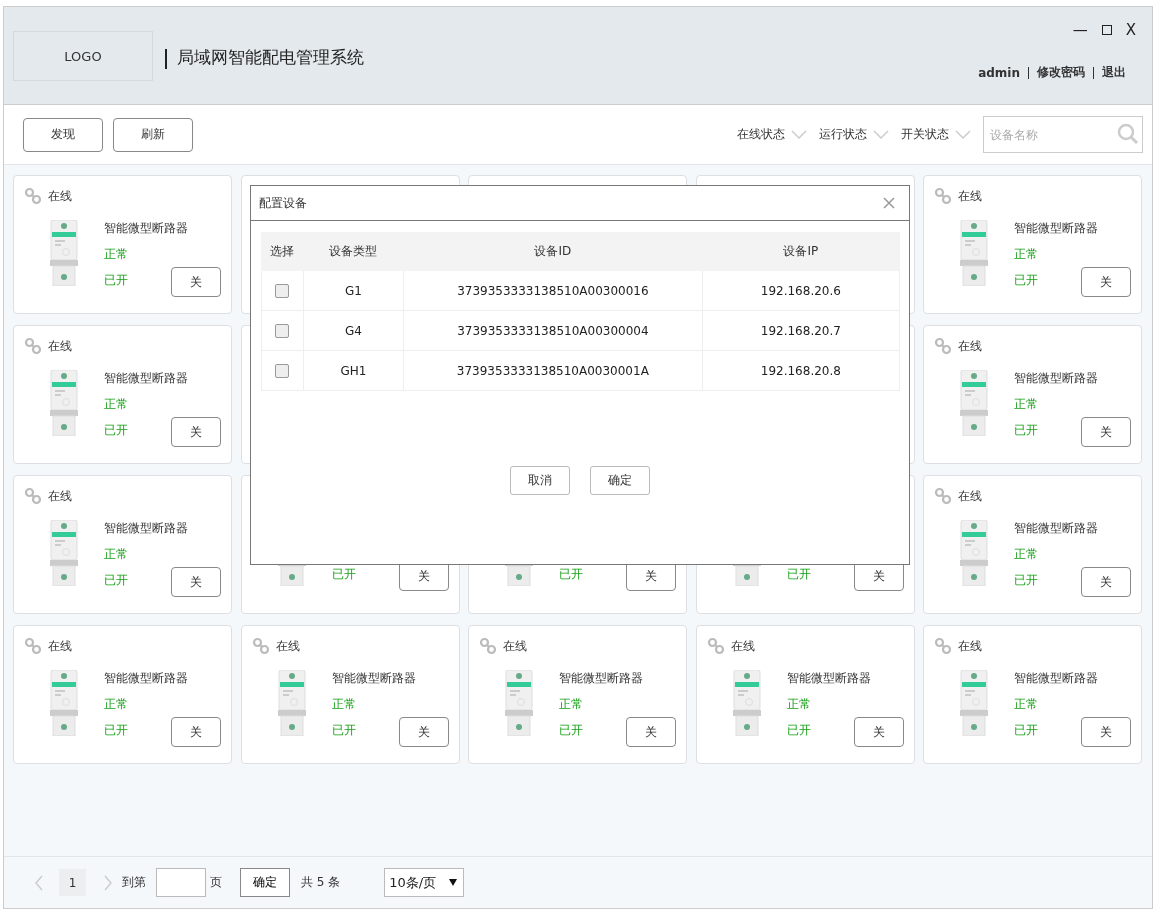 This screenshot has height=911, width=1157. What do you see at coordinates (134, 882) in the screenshot?
I see `goto-label: 到第` at bounding box center [134, 882].